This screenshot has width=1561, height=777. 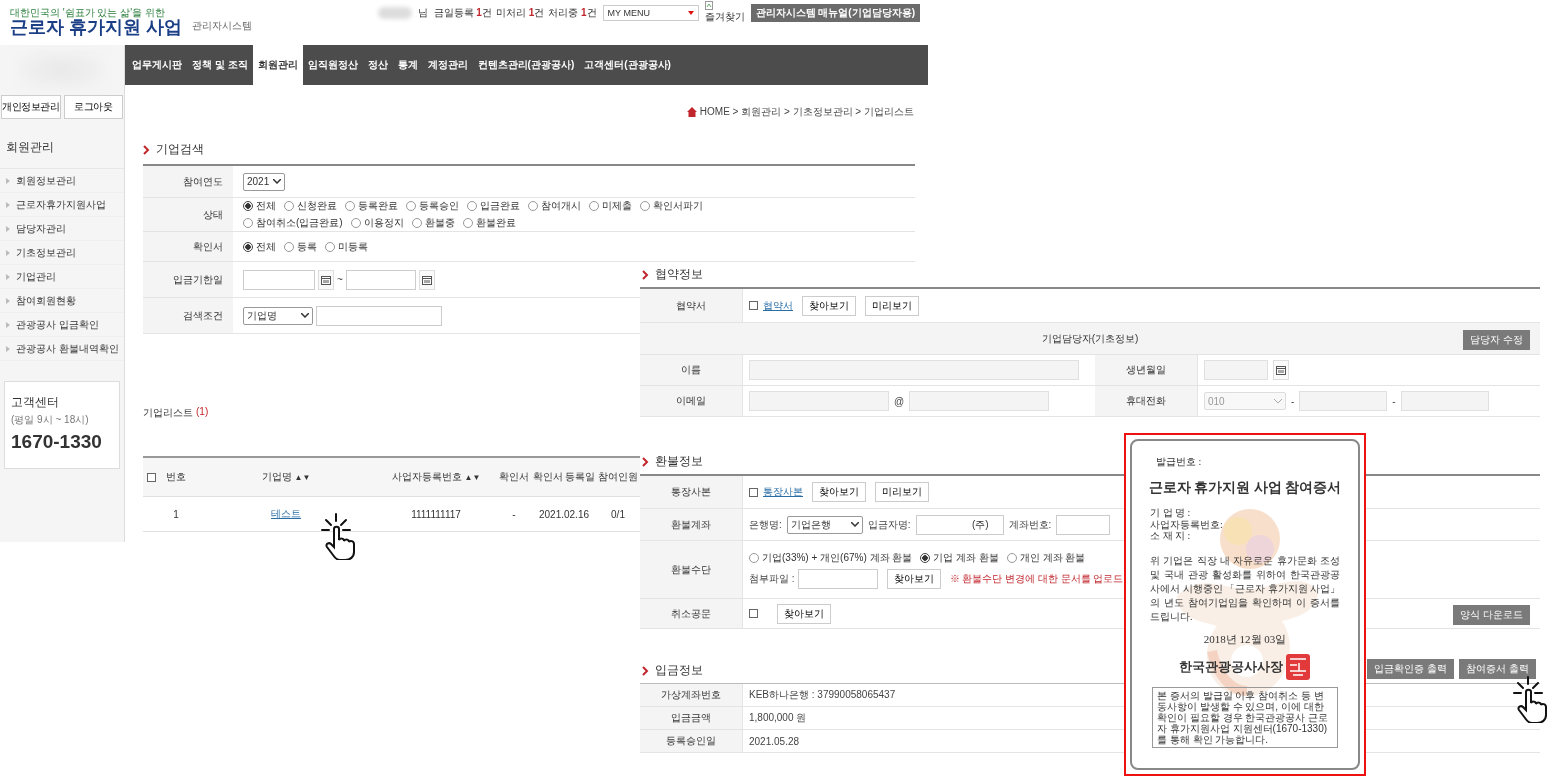 What do you see at coordinates (432, 206) in the screenshot?
I see `status-radio: 등록승인` at bounding box center [432, 206].